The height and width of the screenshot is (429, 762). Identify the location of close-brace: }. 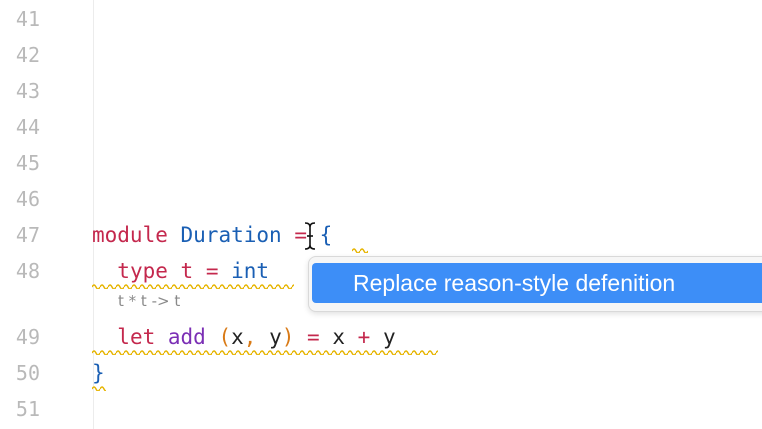
(98, 373).